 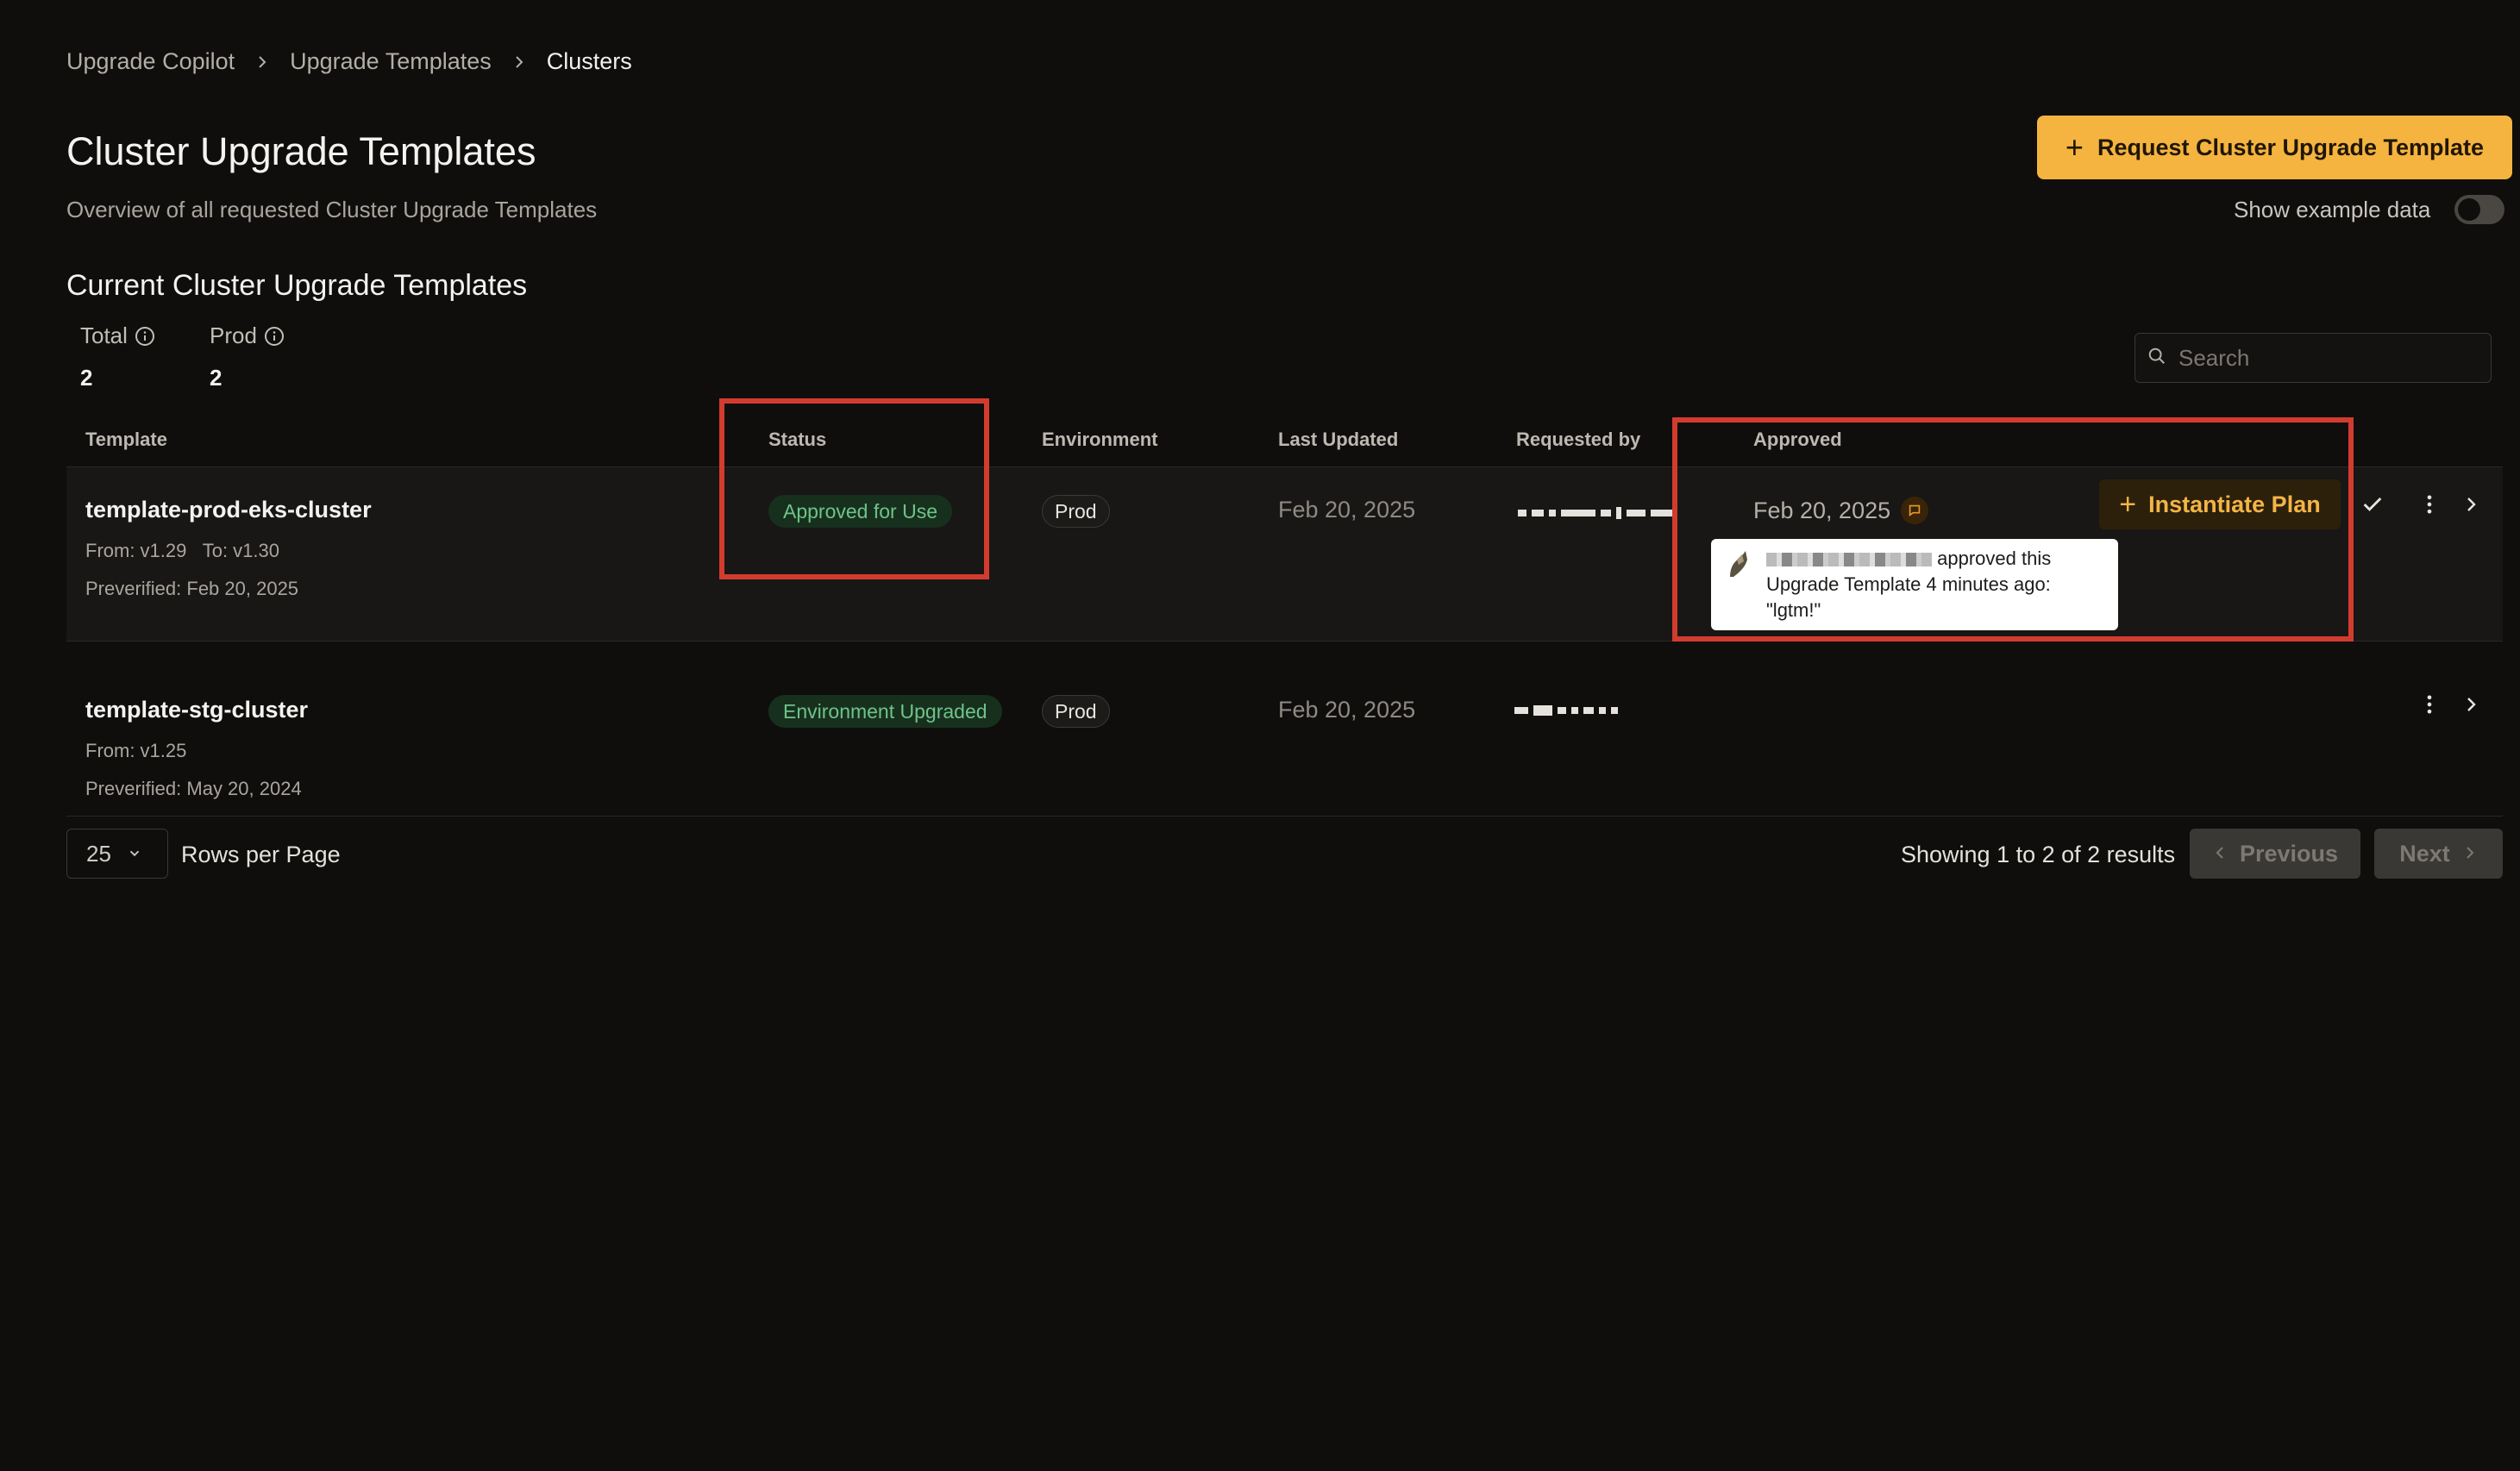 I want to click on request-template-button: + Request Cluster Upgrade Template, so click(x=2274, y=147).